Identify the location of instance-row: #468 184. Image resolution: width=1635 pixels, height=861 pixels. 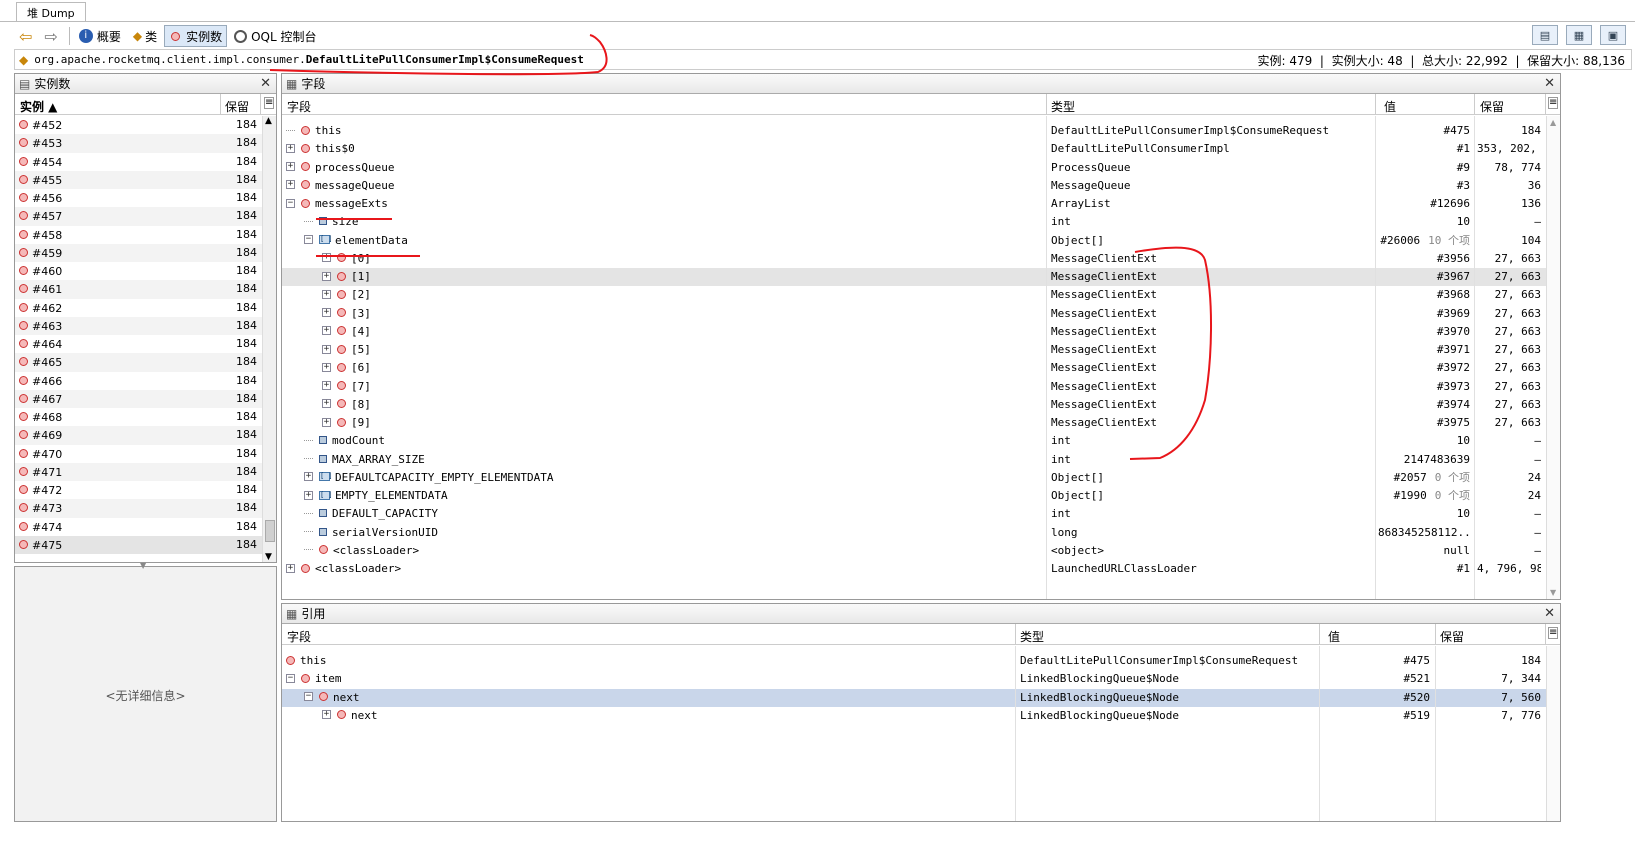
(138, 417).